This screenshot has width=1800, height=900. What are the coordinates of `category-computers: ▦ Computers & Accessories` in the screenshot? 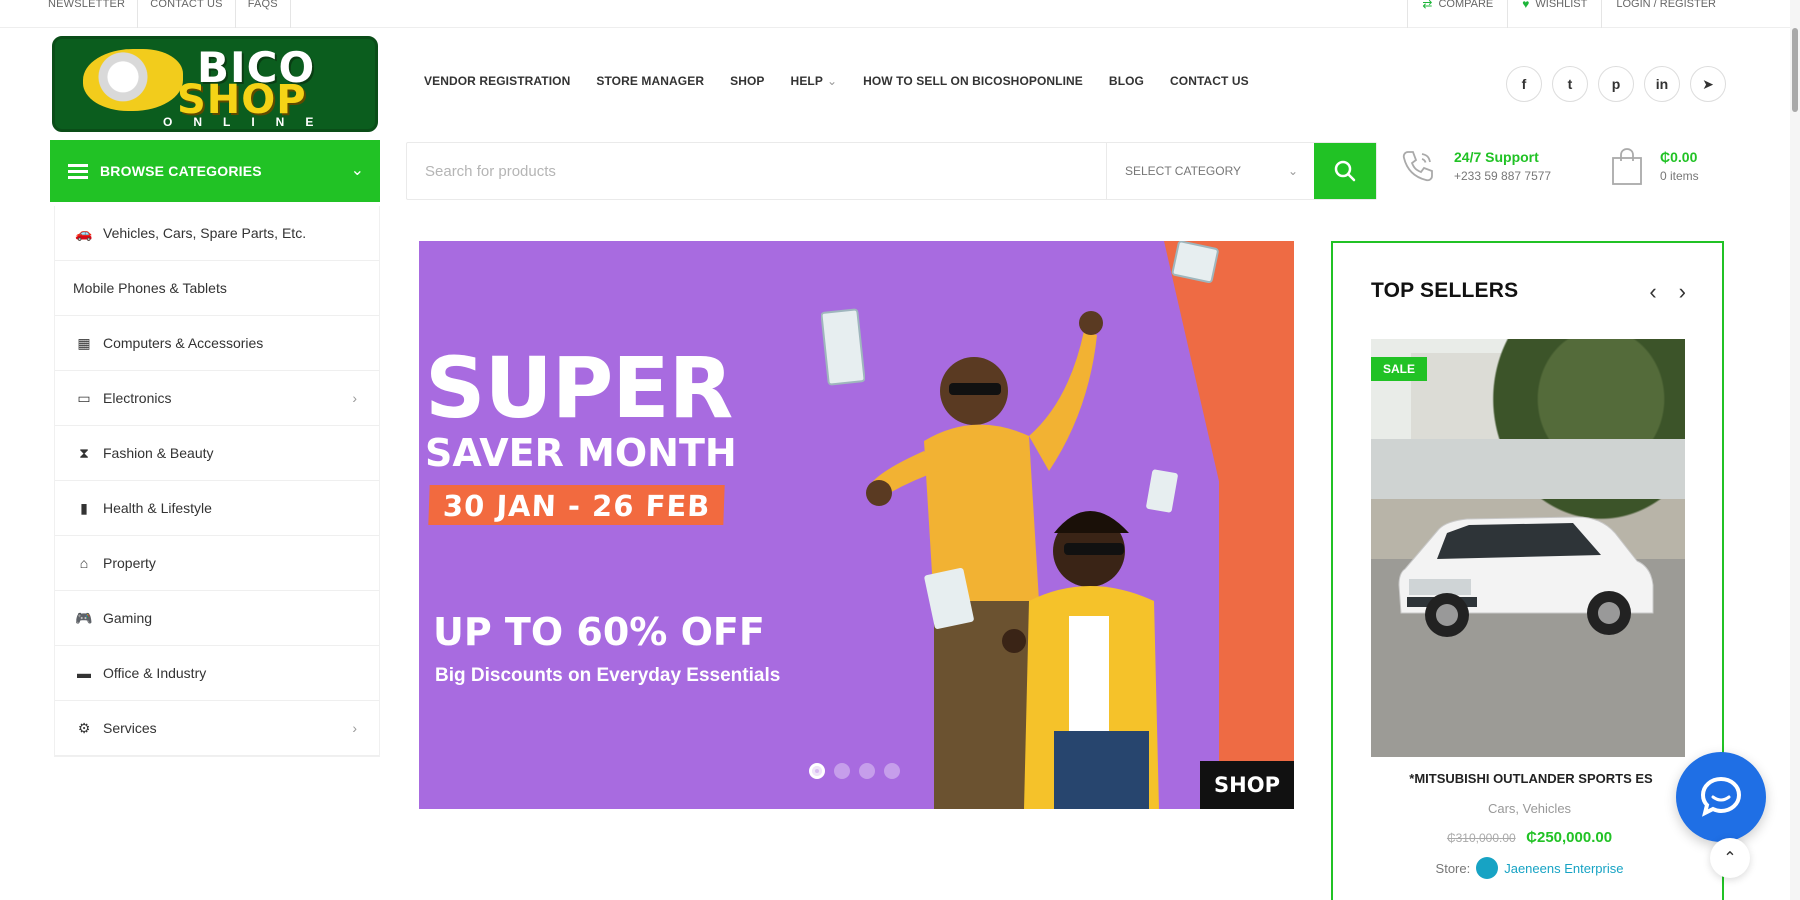 It's located at (217, 343).